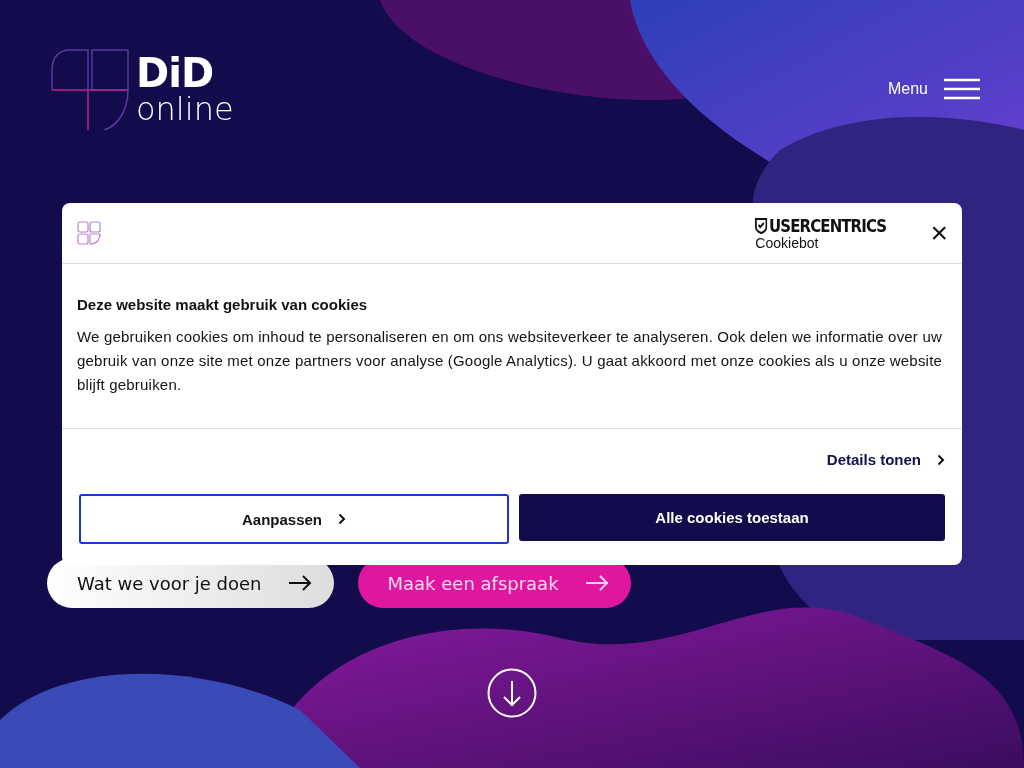 The height and width of the screenshot is (768, 1024). I want to click on customize-button: Aanpassen, so click(294, 519).